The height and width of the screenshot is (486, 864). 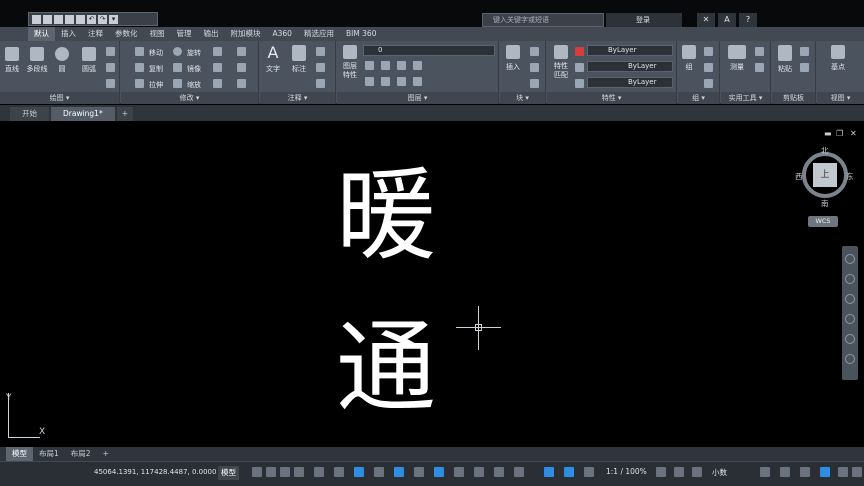 What do you see at coordinates (799, 176) in the screenshot?
I see `compass-west: 西` at bounding box center [799, 176].